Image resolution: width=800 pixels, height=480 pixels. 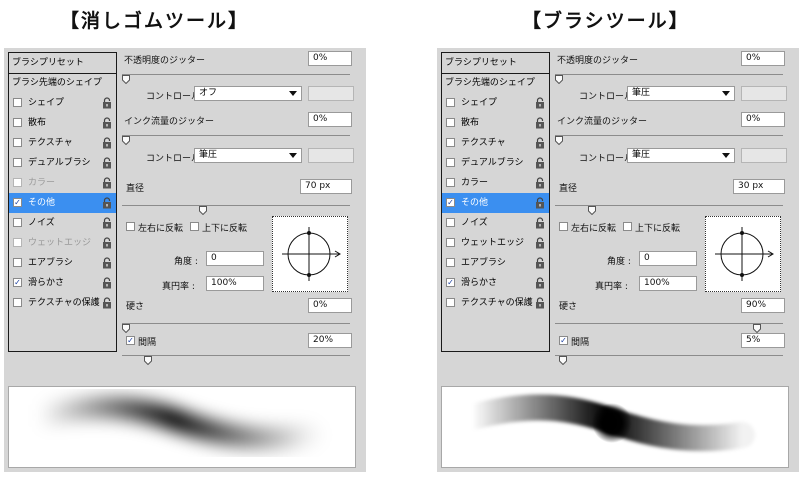 I want to click on hardness-value: 90%, so click(x=763, y=305).